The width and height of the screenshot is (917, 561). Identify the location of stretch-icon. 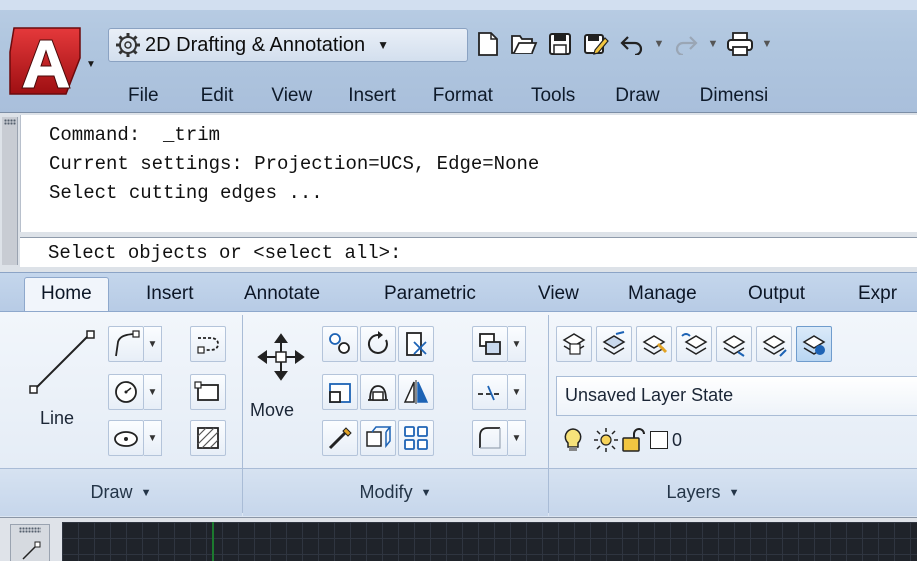
(340, 393).